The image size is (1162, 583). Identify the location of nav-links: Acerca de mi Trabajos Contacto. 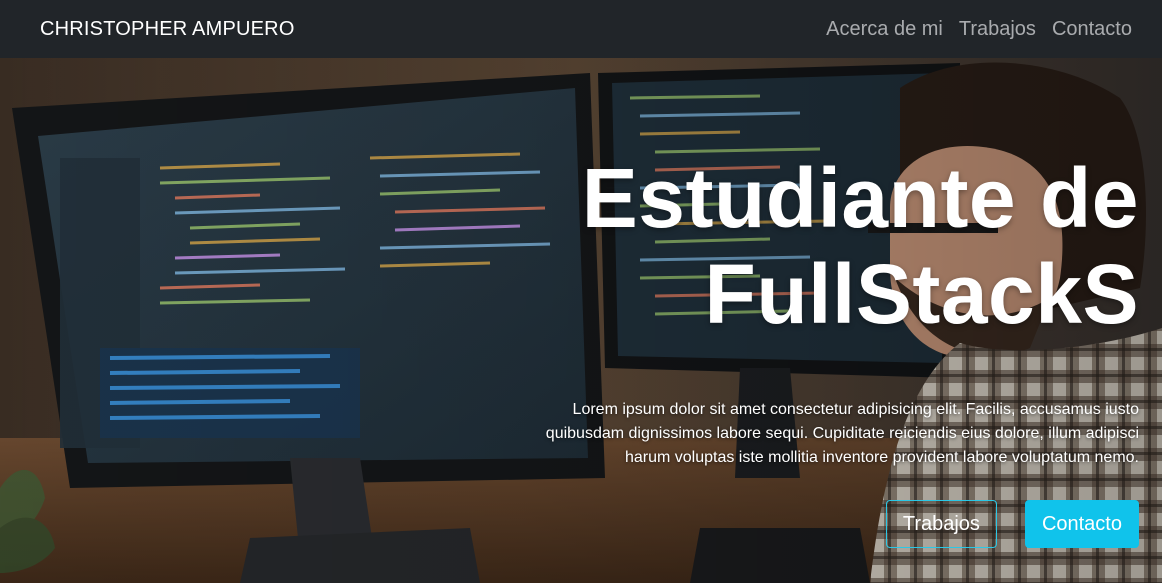
(979, 29).